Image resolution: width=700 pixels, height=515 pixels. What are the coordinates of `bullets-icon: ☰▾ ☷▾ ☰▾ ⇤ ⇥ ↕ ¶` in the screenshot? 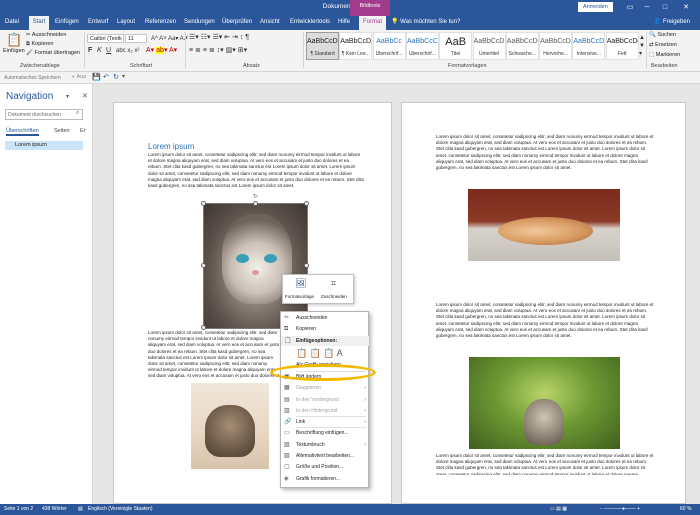 It's located at (219, 38).